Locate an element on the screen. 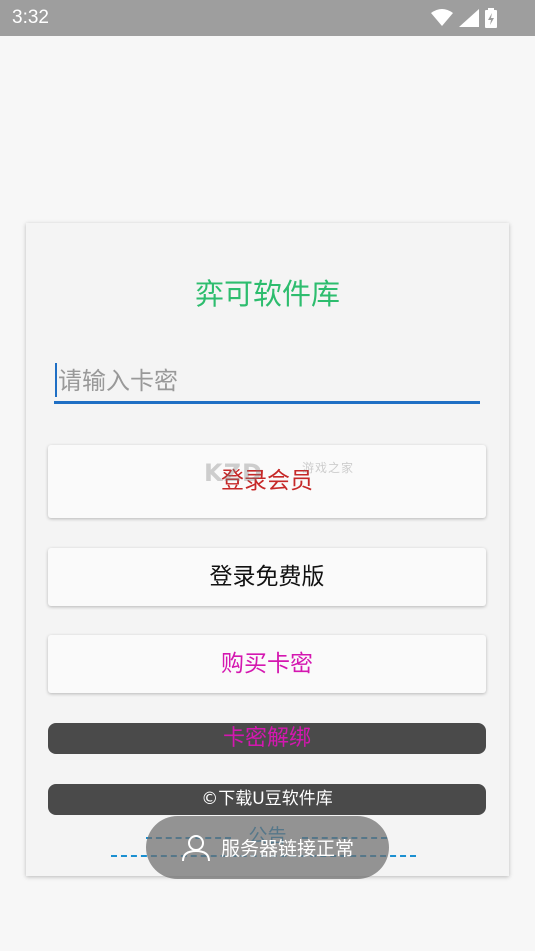 This screenshot has width=535, height=951. battery-icon is located at coordinates (491, 18).